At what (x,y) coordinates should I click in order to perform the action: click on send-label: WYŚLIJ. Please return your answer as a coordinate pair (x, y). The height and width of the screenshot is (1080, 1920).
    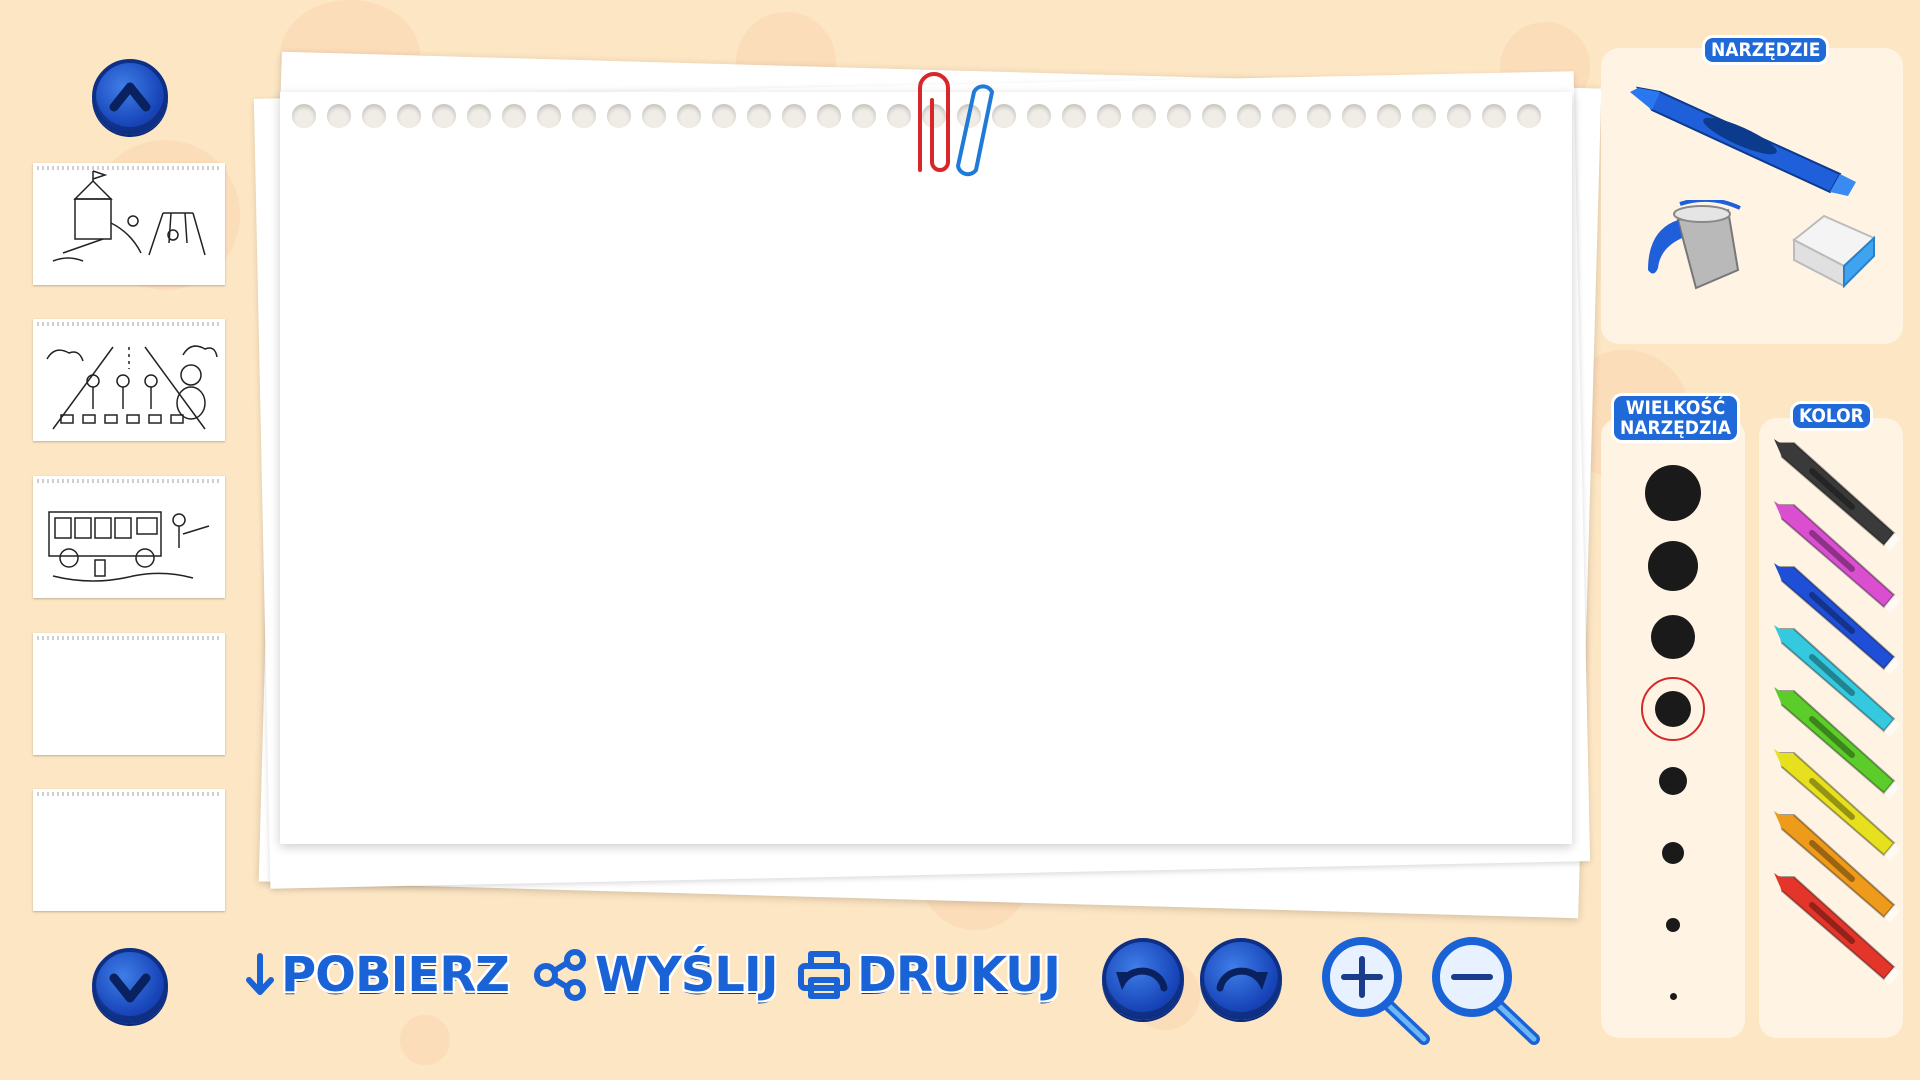
    Looking at the image, I should click on (687, 975).